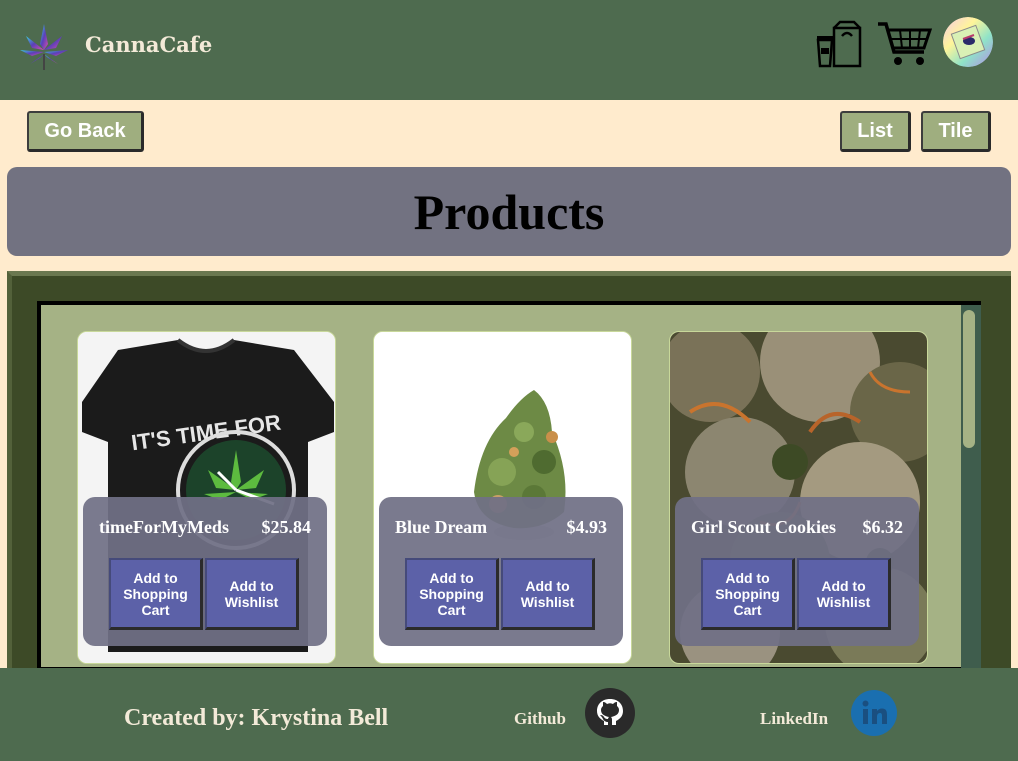 The width and height of the screenshot is (1018, 761). I want to click on product-price: $4.93, so click(587, 527).